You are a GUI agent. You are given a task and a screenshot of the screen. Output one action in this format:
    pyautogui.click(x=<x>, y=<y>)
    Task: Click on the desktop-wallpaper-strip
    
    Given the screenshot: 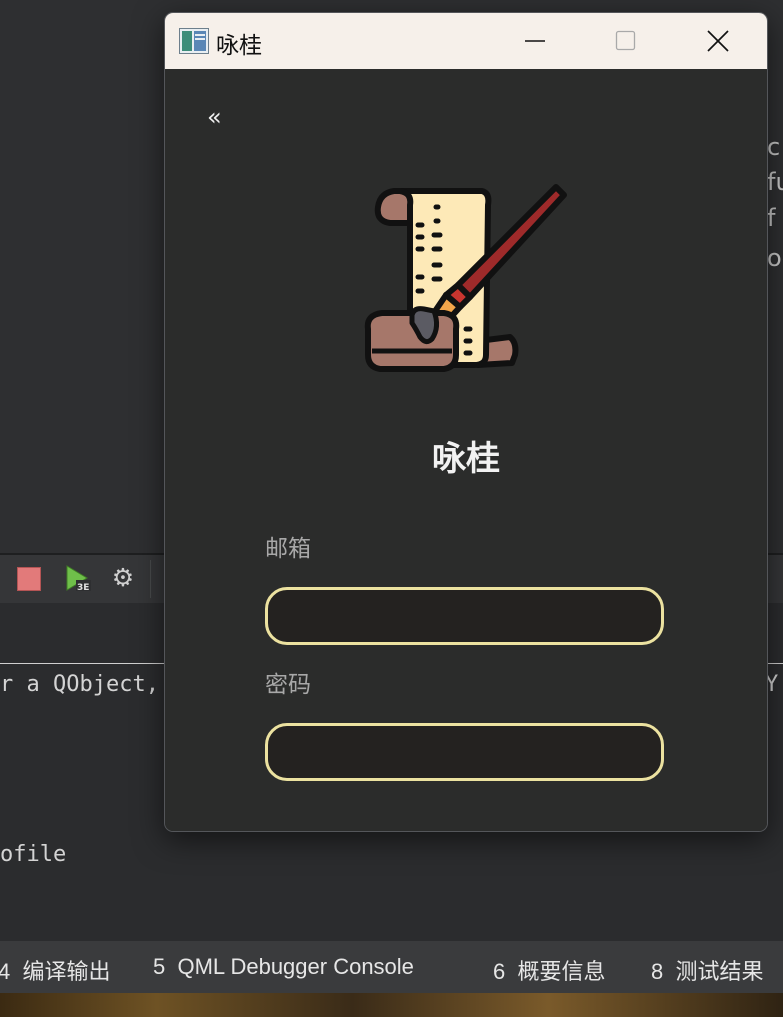 What is the action you would take?
    pyautogui.click(x=391, y=1005)
    